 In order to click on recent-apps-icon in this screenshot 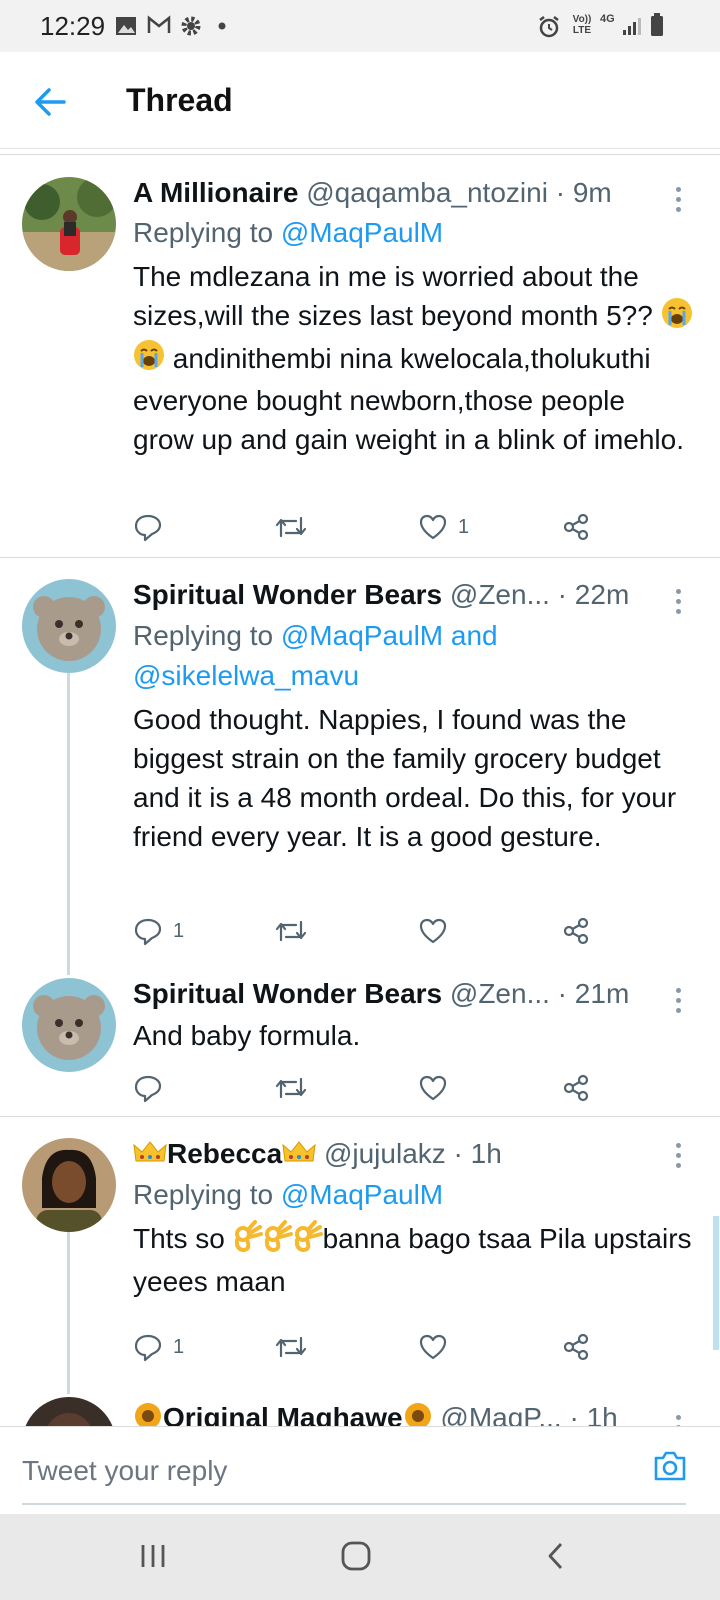, I will do `click(153, 1556)`.